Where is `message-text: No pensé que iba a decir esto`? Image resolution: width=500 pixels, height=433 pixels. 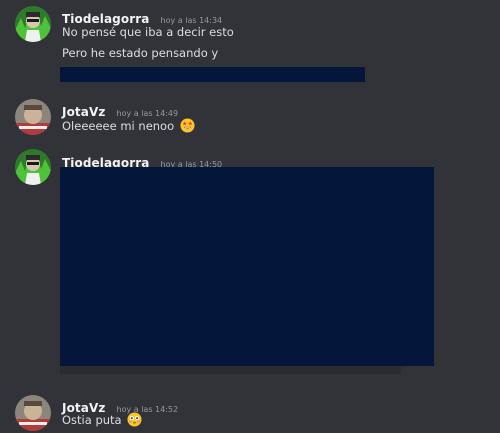
message-text: No pensé que iba a decir esto is located at coordinates (148, 32).